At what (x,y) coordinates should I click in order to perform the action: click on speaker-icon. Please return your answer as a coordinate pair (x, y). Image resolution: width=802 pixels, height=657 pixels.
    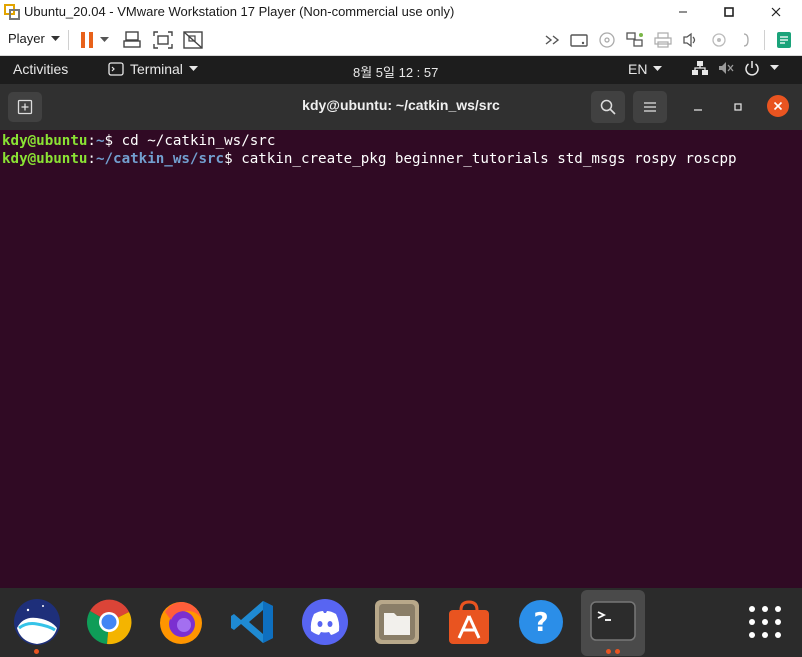
    Looking at the image, I should click on (689, 40).